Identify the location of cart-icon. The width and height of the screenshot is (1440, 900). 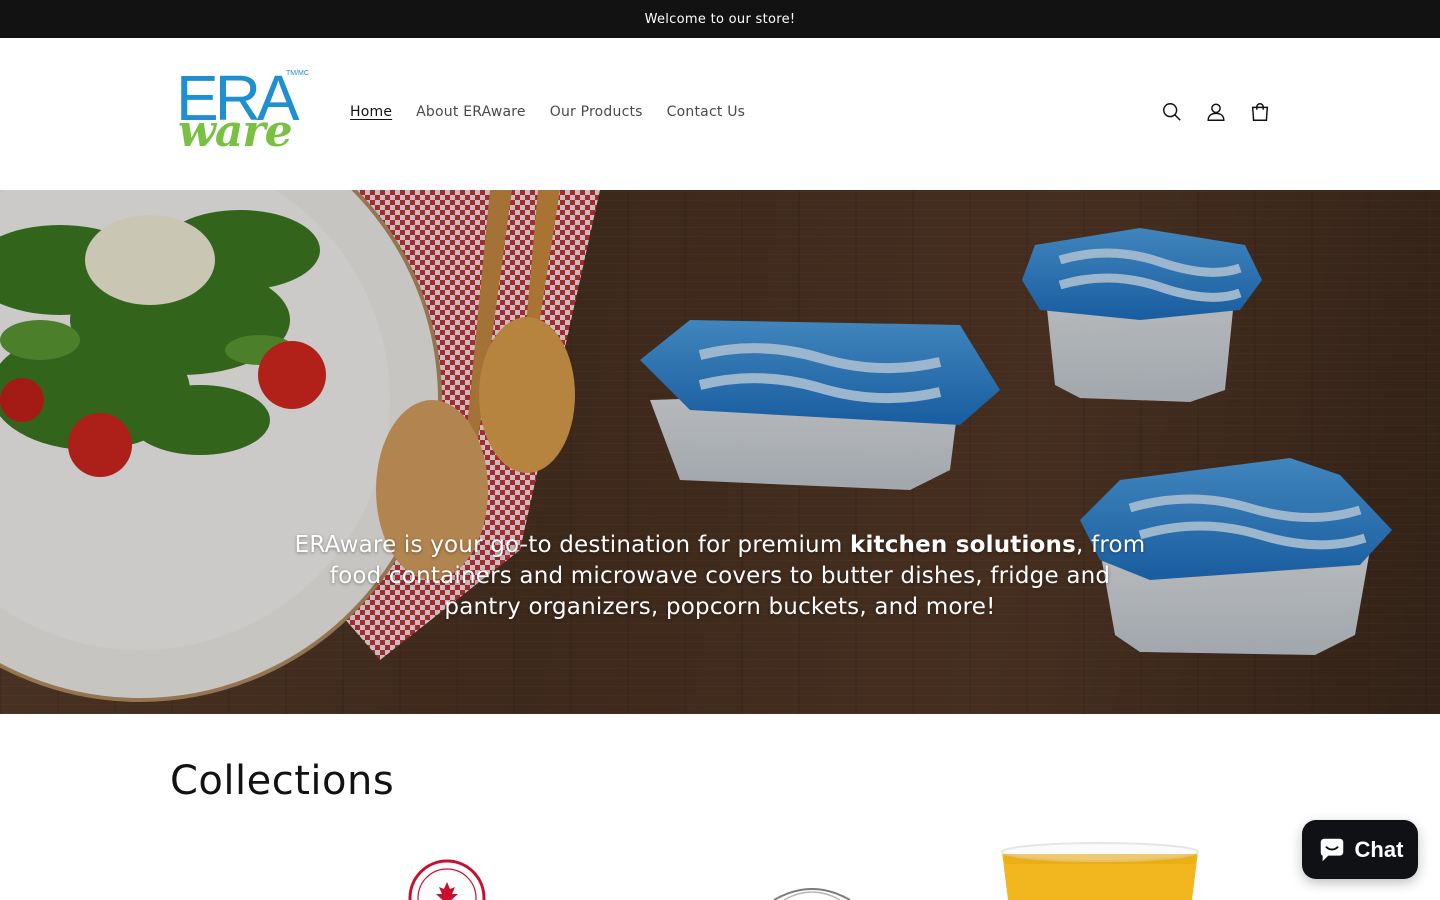
(1260, 112).